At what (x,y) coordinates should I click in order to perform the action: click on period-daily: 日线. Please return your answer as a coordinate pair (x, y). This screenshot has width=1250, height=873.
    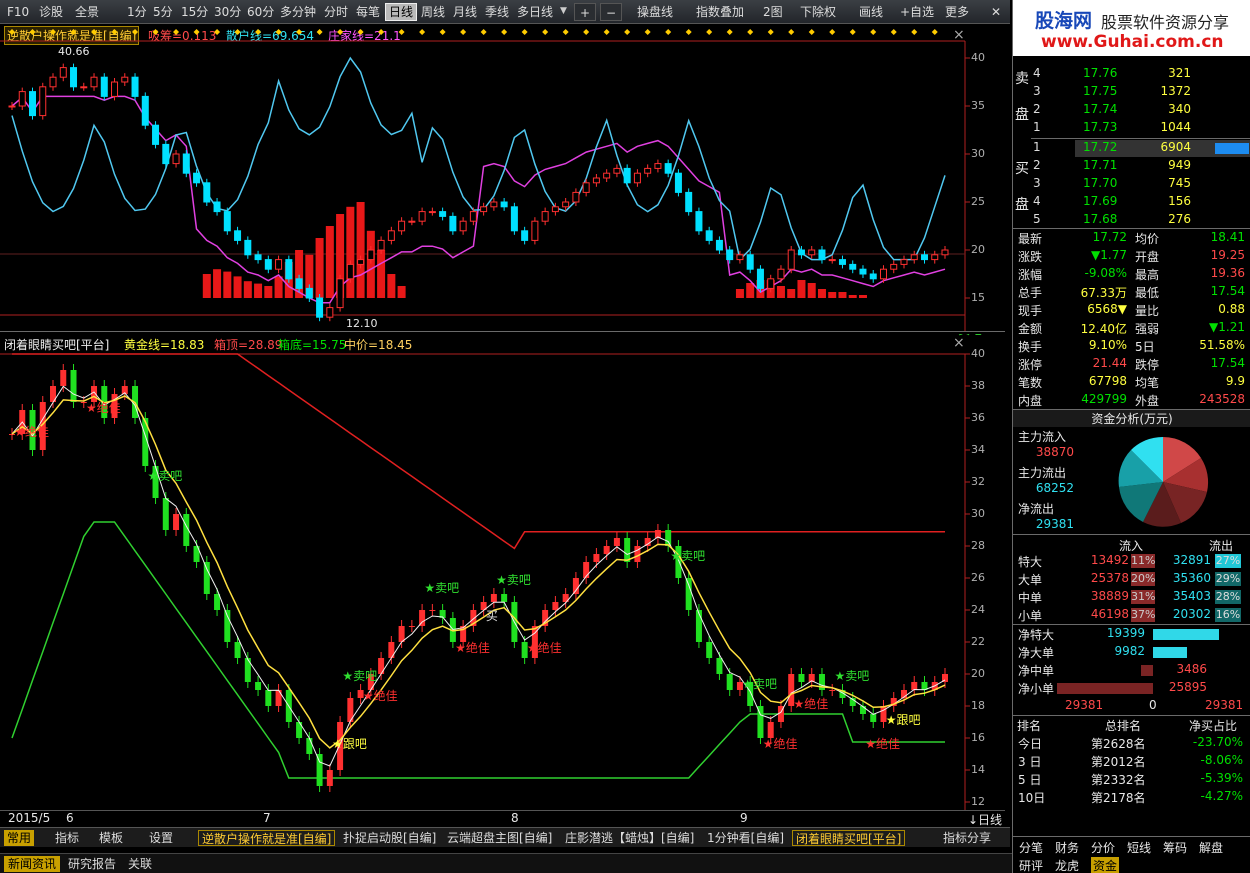
    Looking at the image, I should click on (401, 12).